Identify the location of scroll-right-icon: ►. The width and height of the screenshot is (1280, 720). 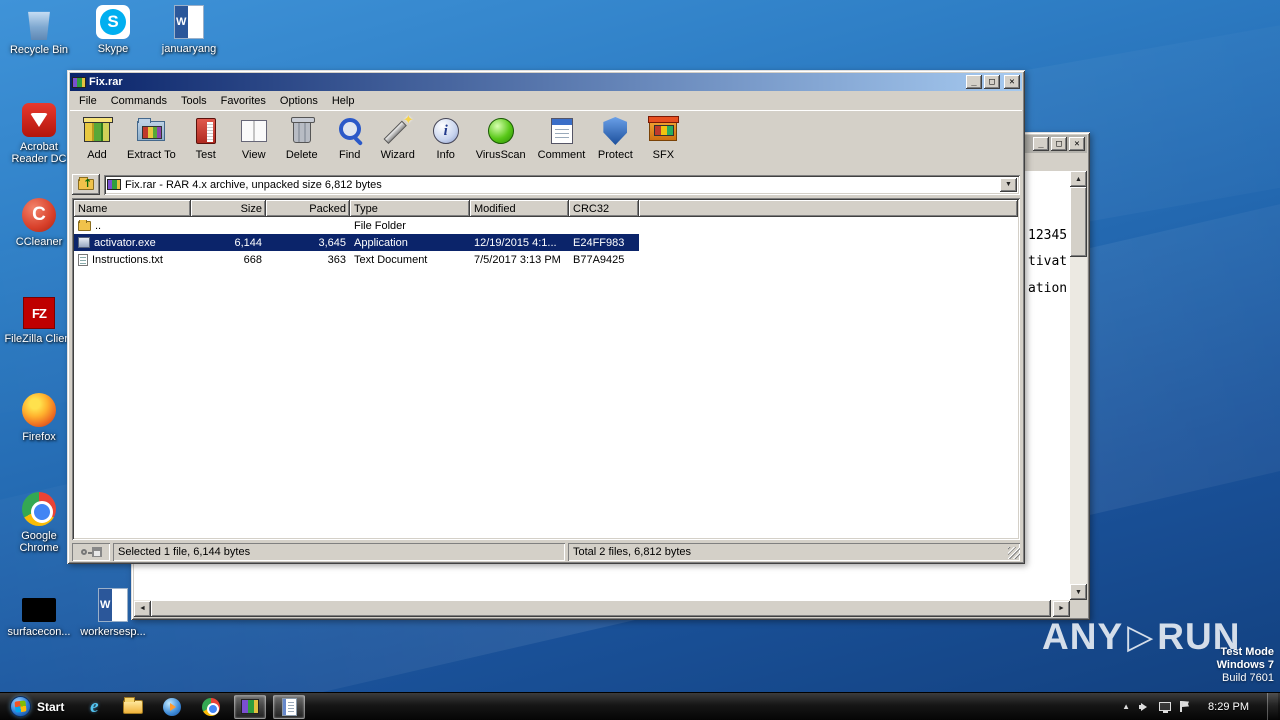
(1061, 608).